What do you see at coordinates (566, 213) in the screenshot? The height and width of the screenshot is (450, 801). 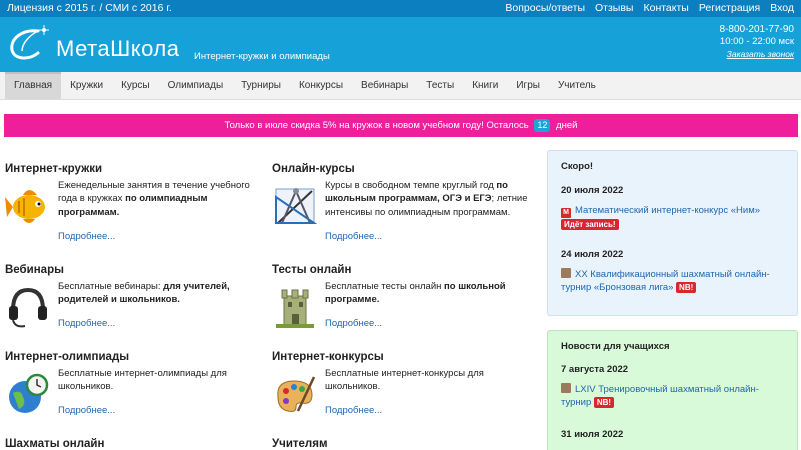 I see `math-icon: M` at bounding box center [566, 213].